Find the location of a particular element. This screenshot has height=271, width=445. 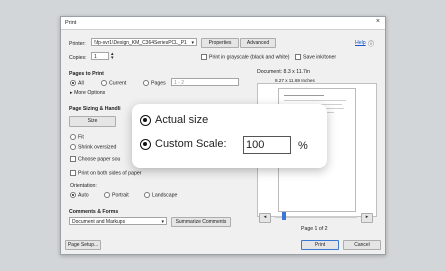

shrink-label: Shrink oversized is located at coordinates (97, 147).